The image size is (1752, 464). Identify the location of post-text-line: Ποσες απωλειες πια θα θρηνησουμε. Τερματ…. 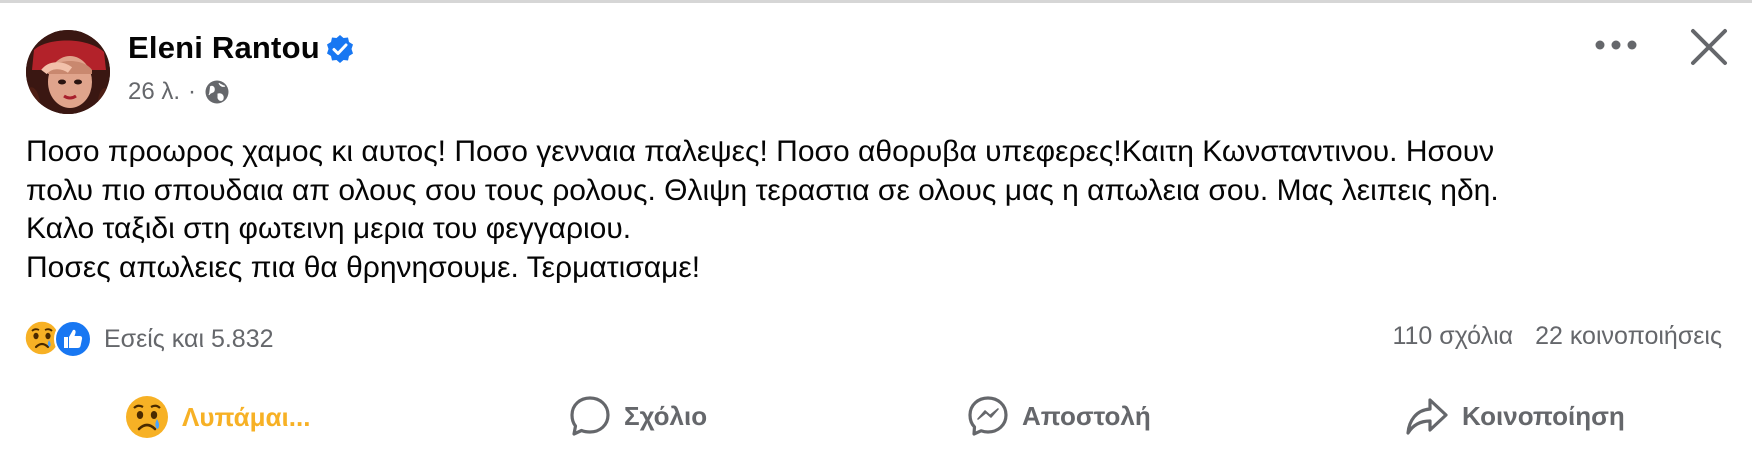
(363, 267).